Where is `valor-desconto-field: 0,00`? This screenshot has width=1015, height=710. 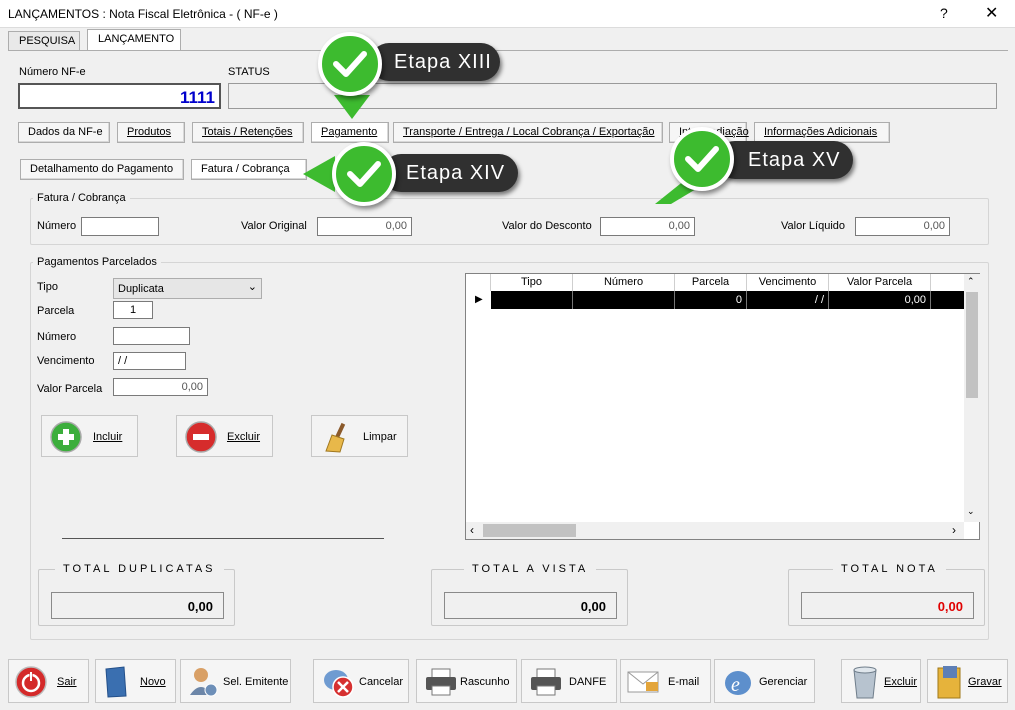 valor-desconto-field: 0,00 is located at coordinates (647, 226).